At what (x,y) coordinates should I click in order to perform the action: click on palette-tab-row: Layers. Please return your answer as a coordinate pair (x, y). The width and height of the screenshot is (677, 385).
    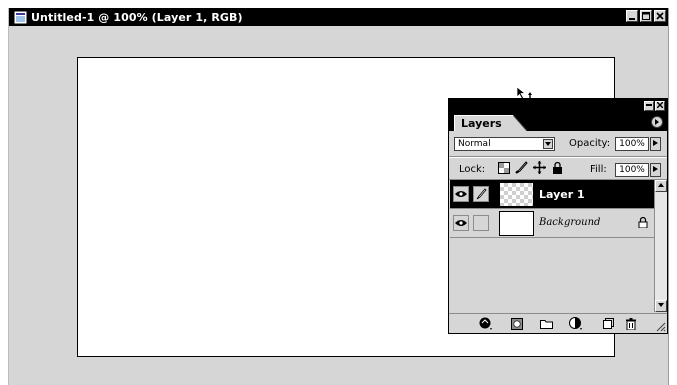
    Looking at the image, I should click on (558, 122).